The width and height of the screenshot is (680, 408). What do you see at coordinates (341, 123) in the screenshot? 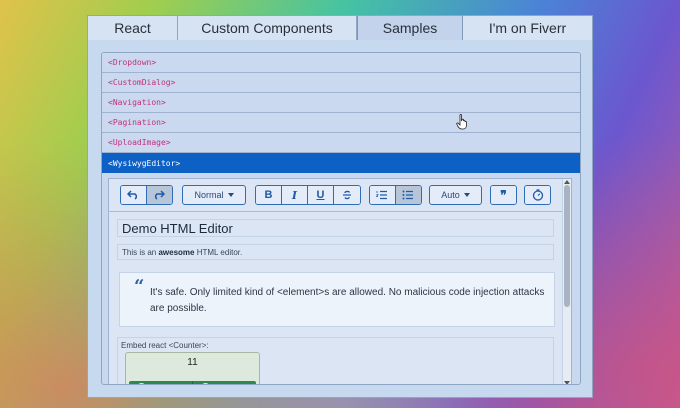
I see `sample-item-pagination: <Pagination>` at bounding box center [341, 123].